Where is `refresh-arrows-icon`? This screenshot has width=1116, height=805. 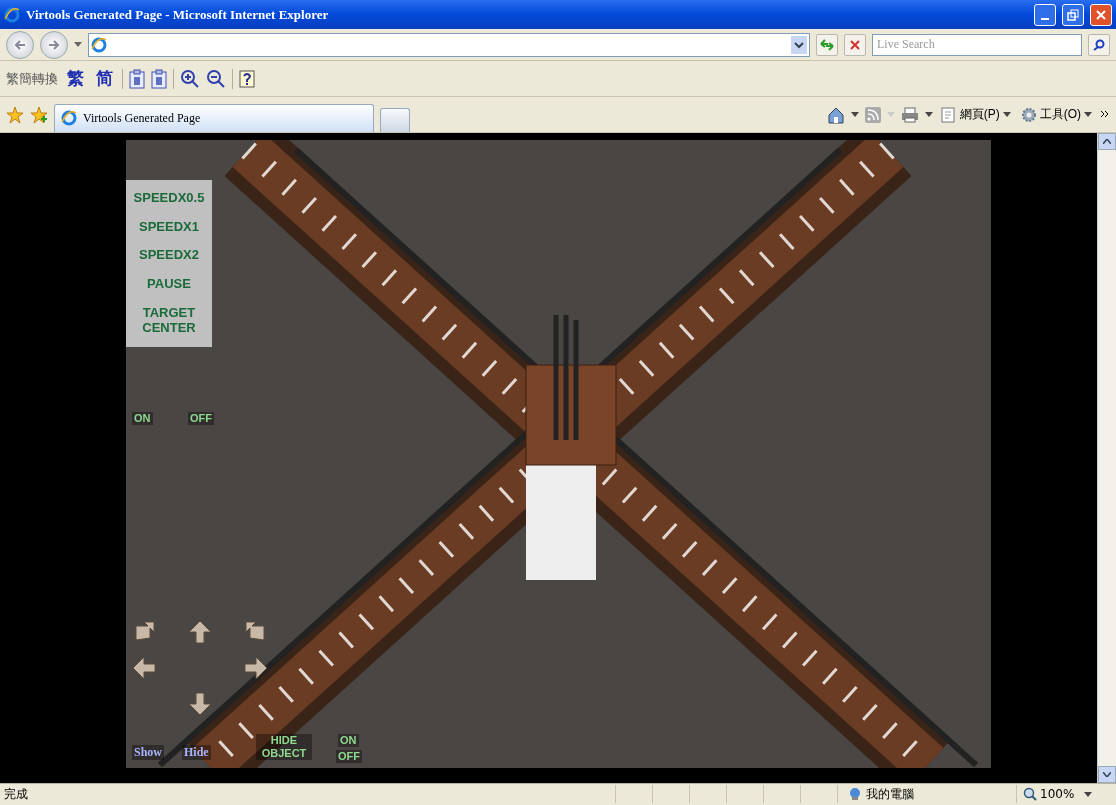
refresh-arrows-icon is located at coordinates (827, 44).